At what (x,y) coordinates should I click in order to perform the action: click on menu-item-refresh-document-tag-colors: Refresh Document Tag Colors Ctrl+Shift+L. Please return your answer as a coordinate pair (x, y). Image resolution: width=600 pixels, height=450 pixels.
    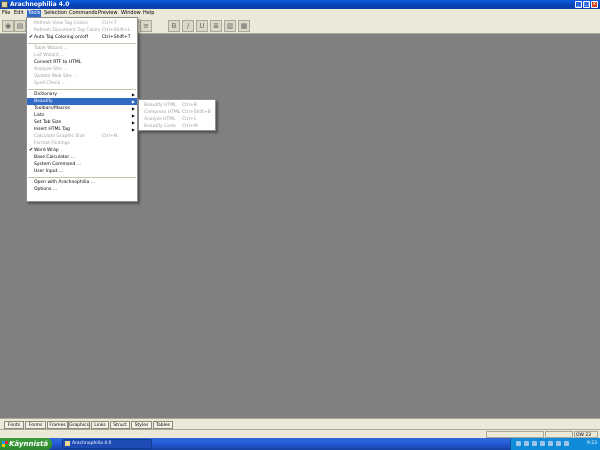
    Looking at the image, I should click on (82, 30).